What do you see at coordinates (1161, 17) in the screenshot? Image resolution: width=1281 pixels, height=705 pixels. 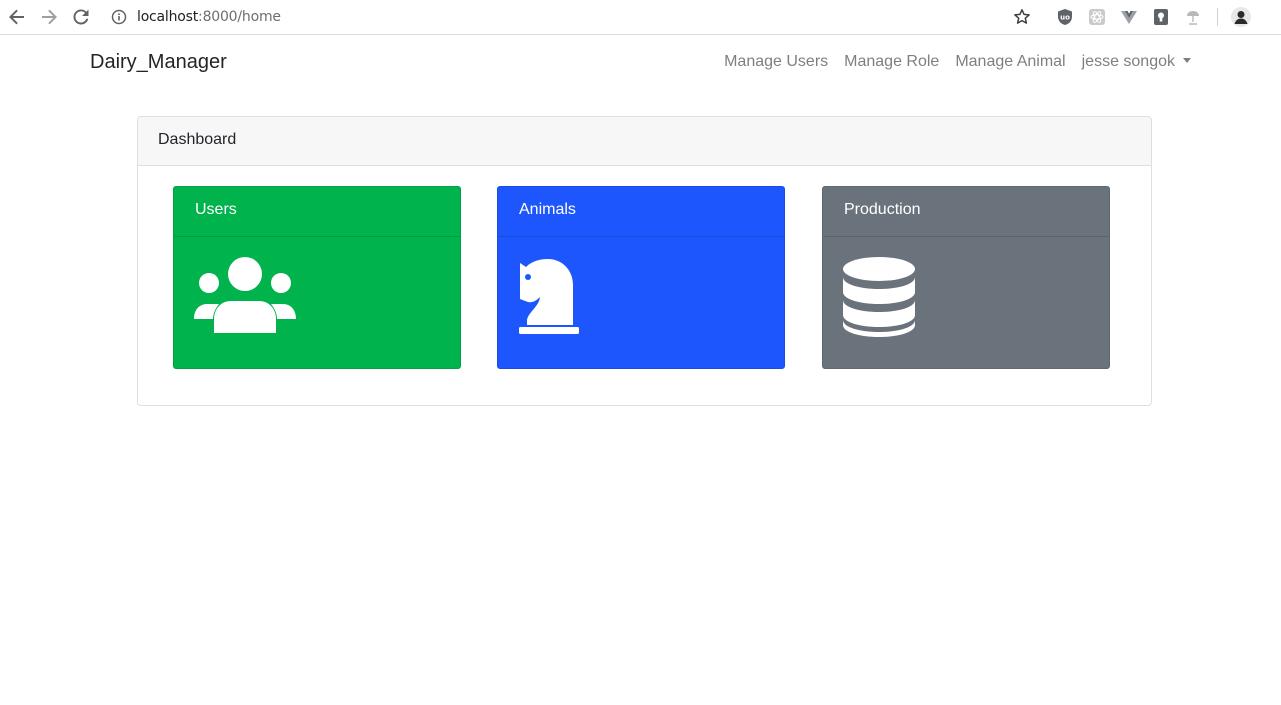 I see `keep-extension-icon` at bounding box center [1161, 17].